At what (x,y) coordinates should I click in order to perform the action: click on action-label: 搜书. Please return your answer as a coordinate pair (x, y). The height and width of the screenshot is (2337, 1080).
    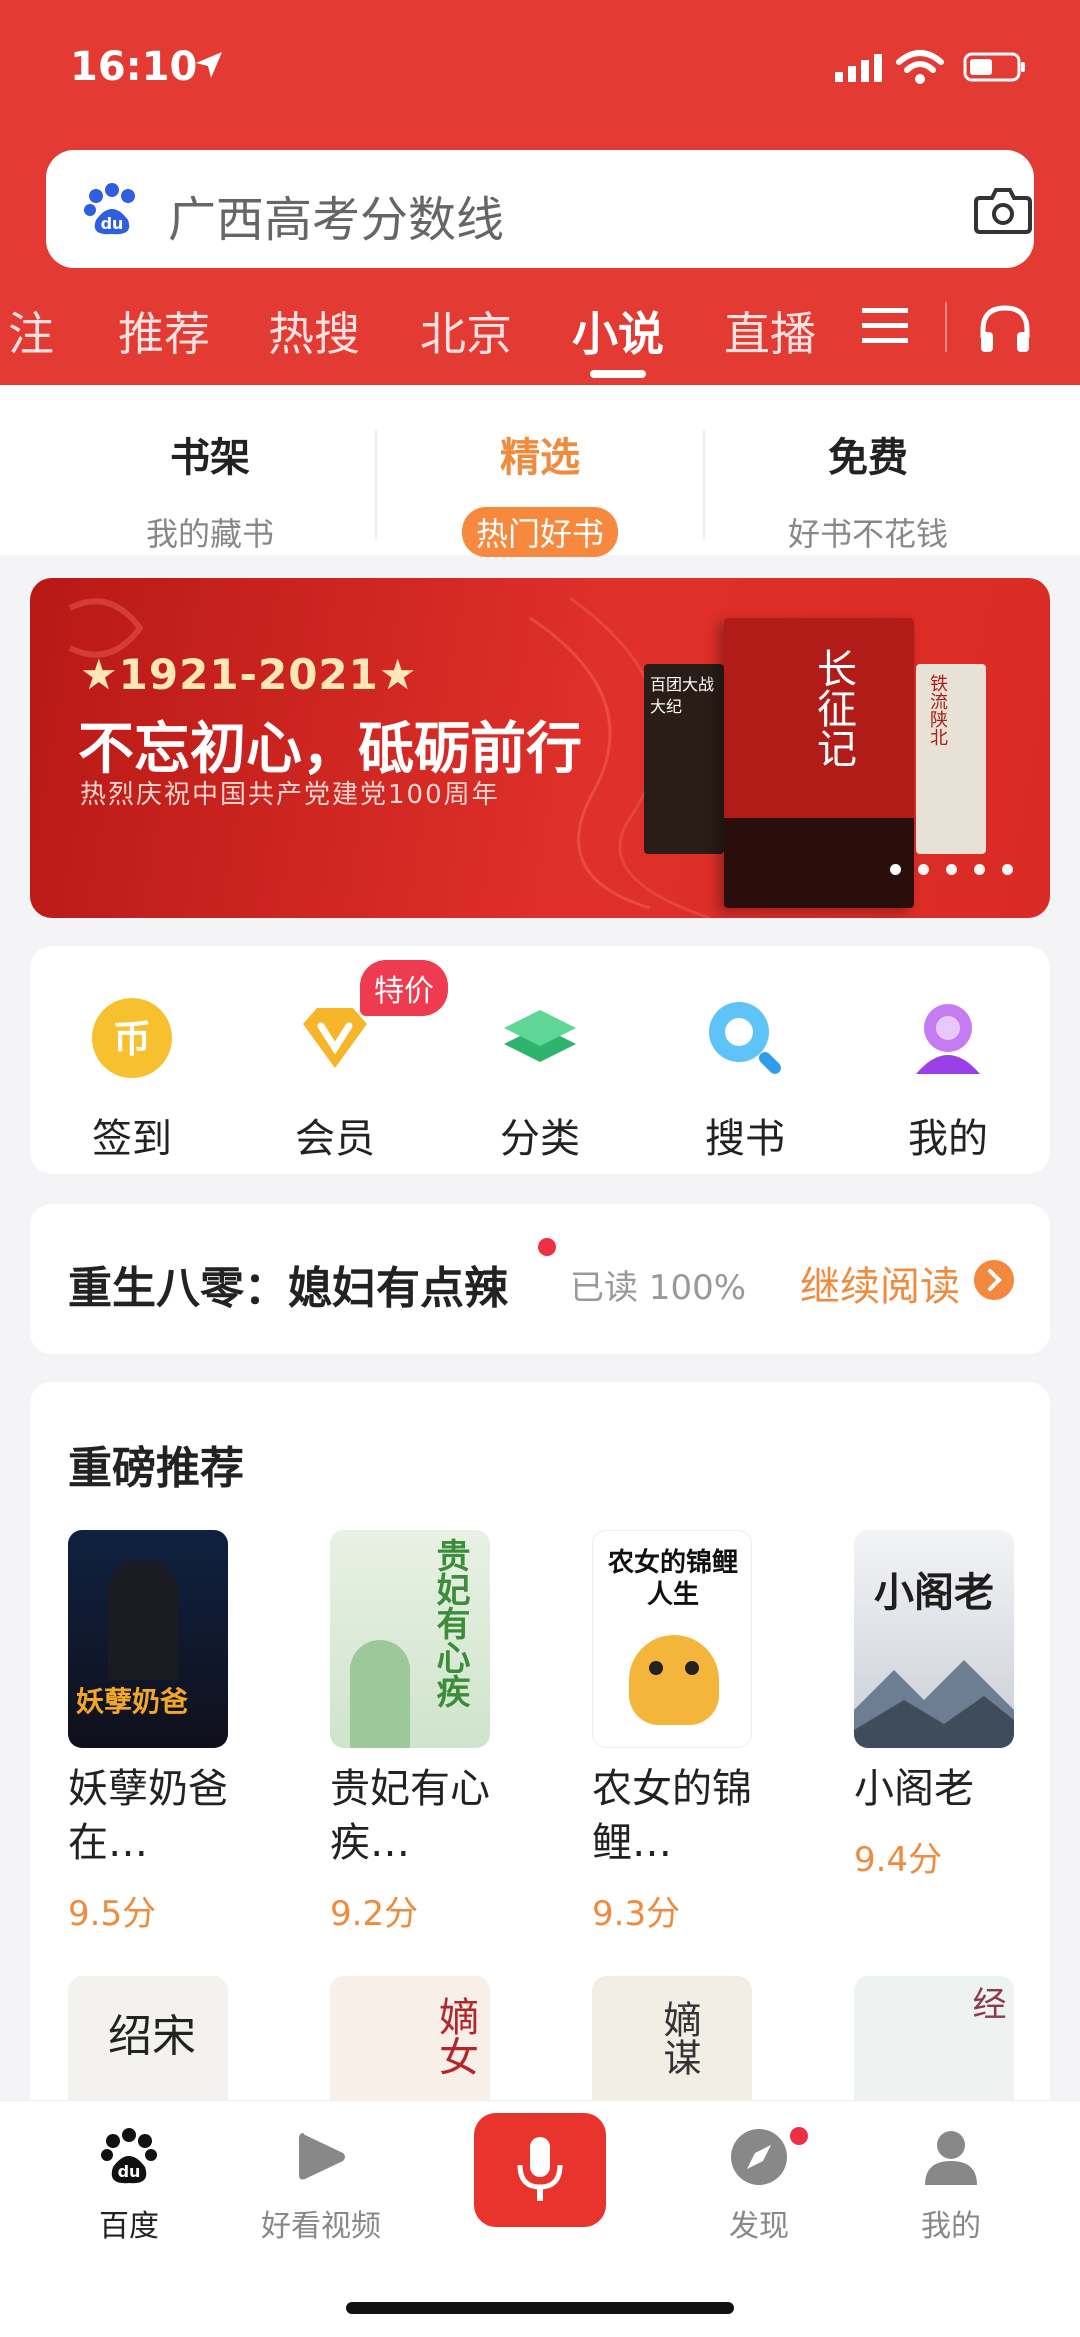
    Looking at the image, I should click on (745, 1139).